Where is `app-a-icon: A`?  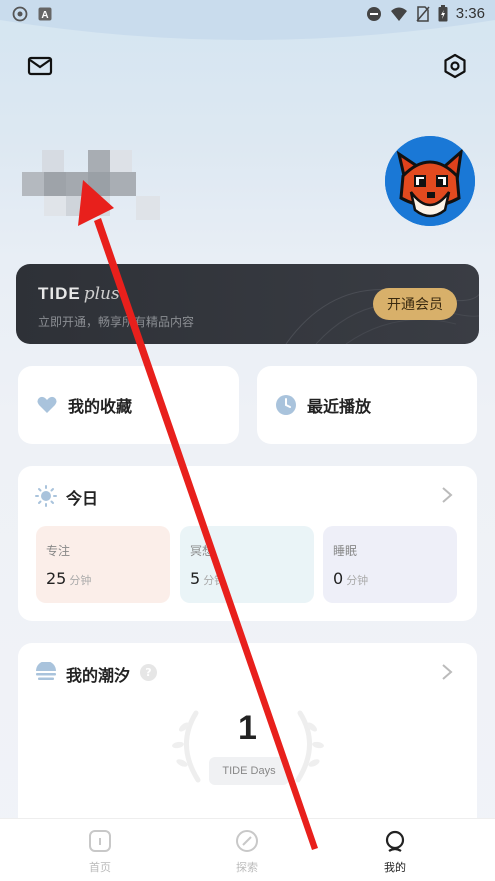 app-a-icon: A is located at coordinates (45, 14).